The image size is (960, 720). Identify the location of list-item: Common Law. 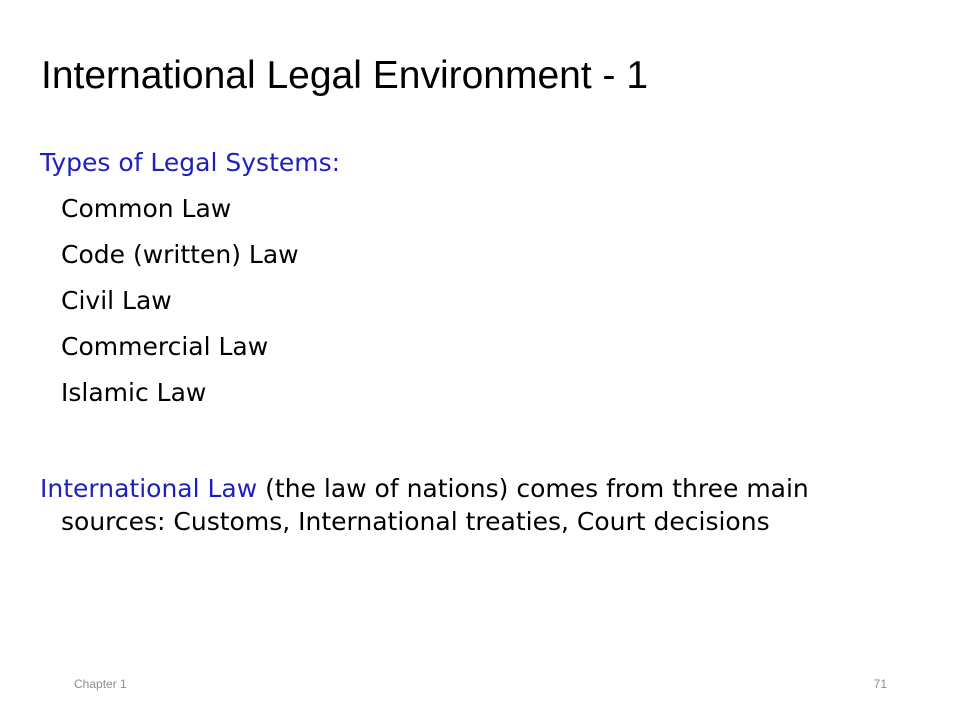
(146, 208).